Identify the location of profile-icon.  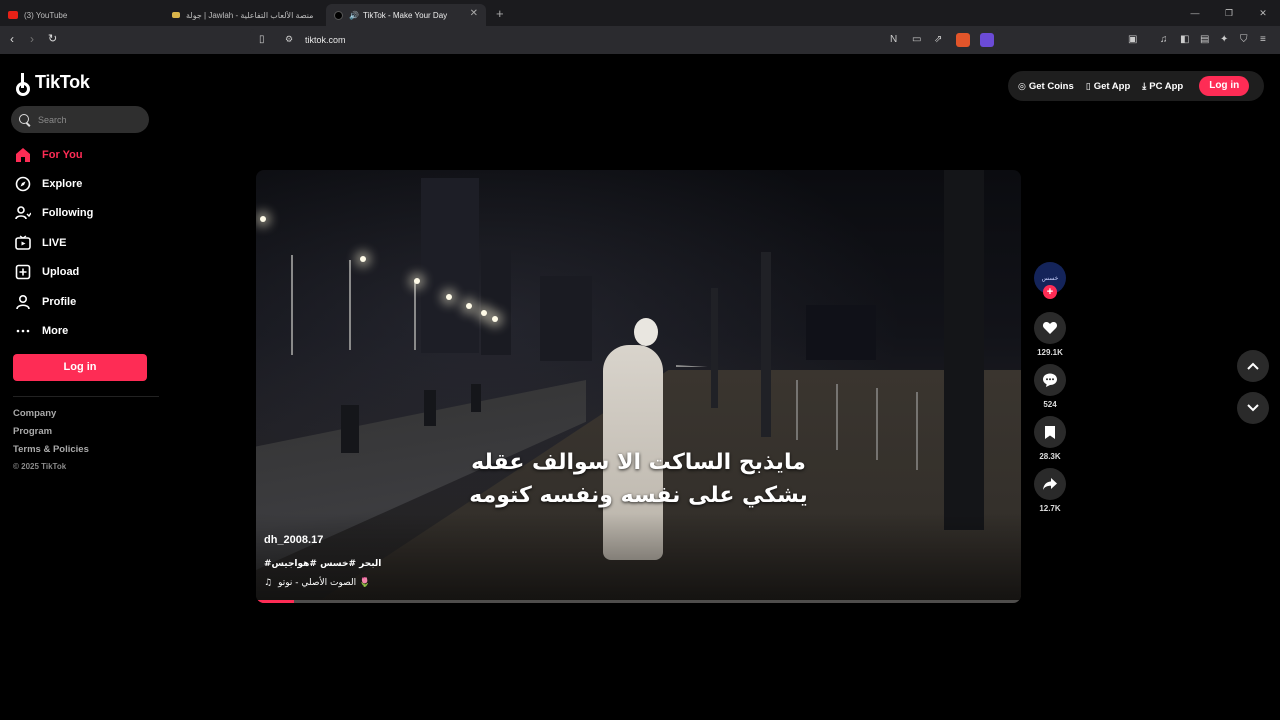
(23, 302).